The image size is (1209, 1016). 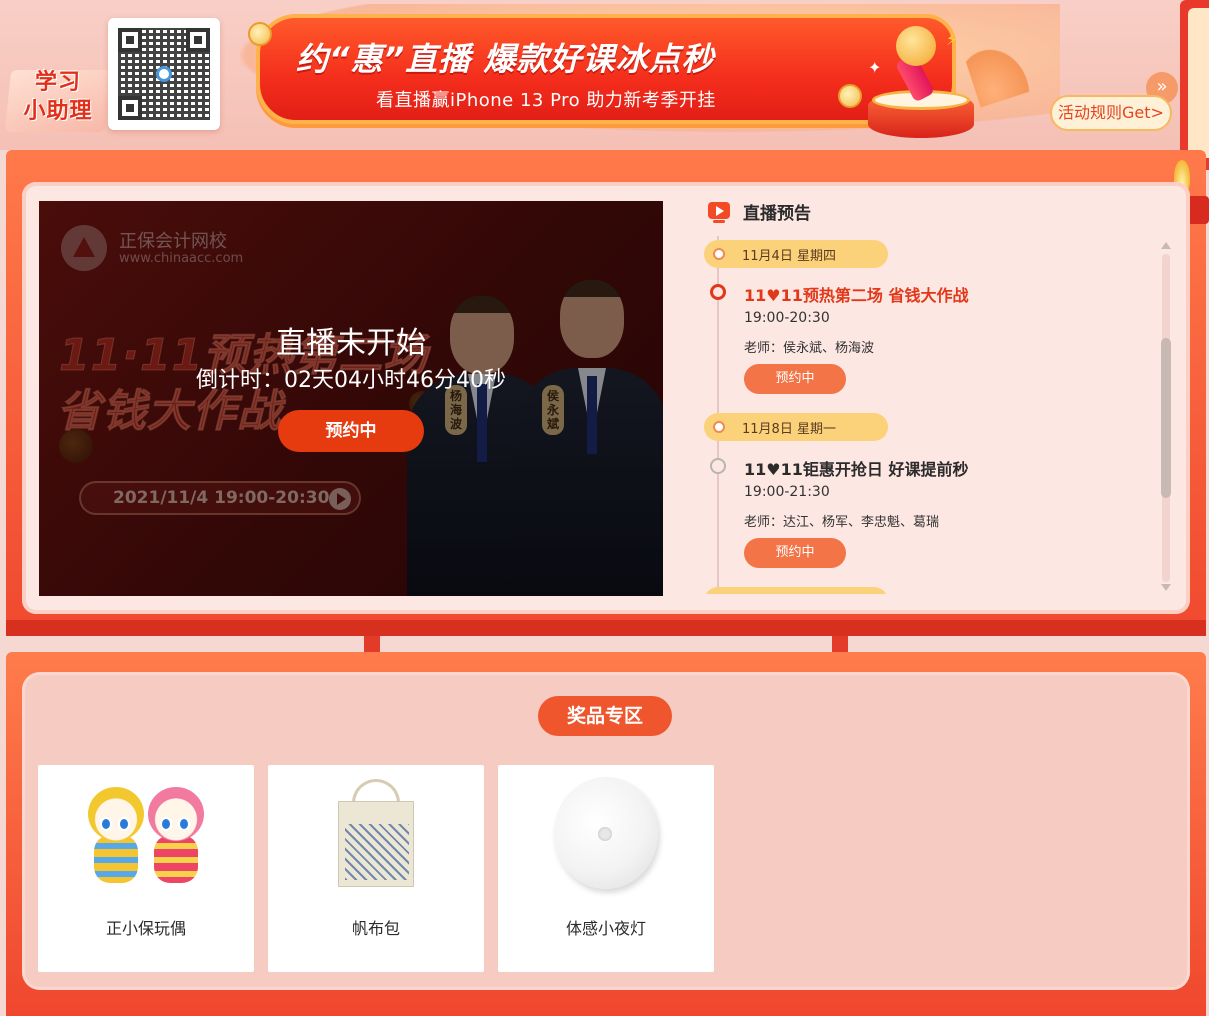 I want to click on reserve-button: 预约中, so click(x=351, y=431).